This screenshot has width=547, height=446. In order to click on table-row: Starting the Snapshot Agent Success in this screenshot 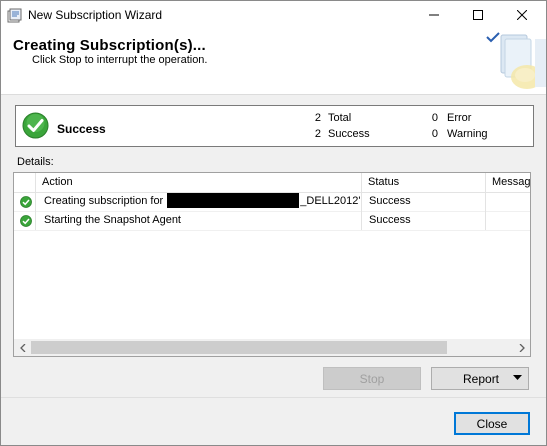, I will do `click(272, 221)`.